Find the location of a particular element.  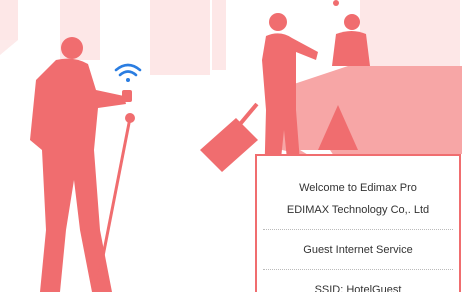

cane is located at coordinates (113, 204).